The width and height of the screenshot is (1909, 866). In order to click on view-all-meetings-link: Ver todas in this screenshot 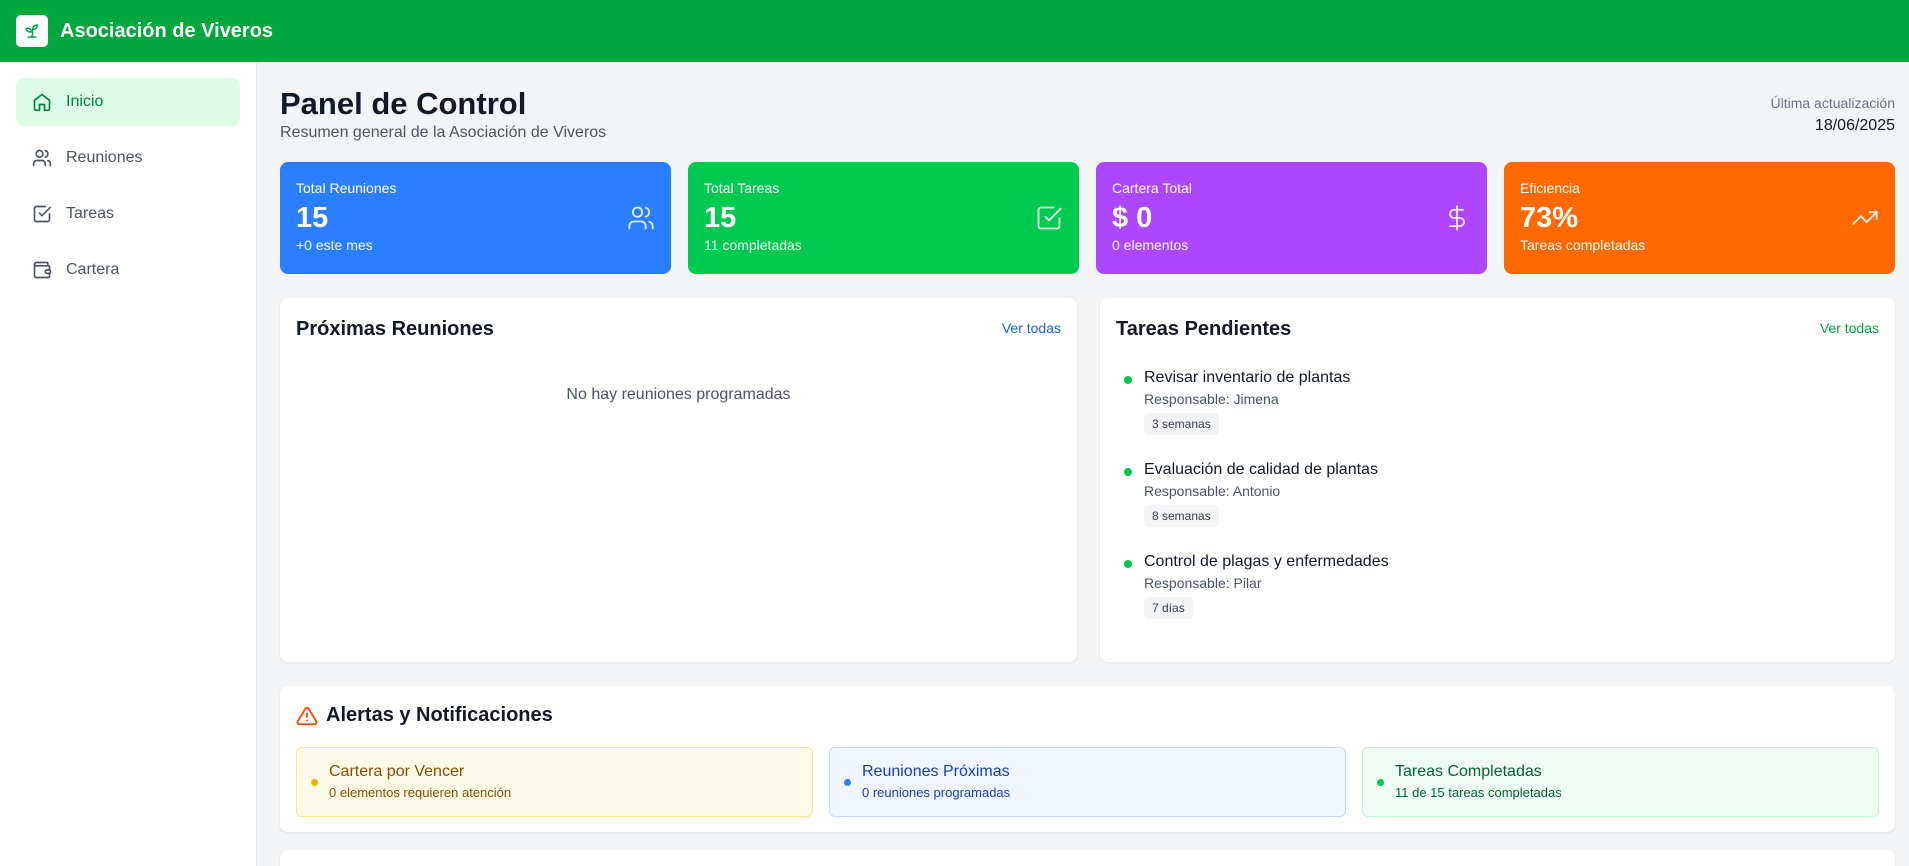, I will do `click(1031, 328)`.